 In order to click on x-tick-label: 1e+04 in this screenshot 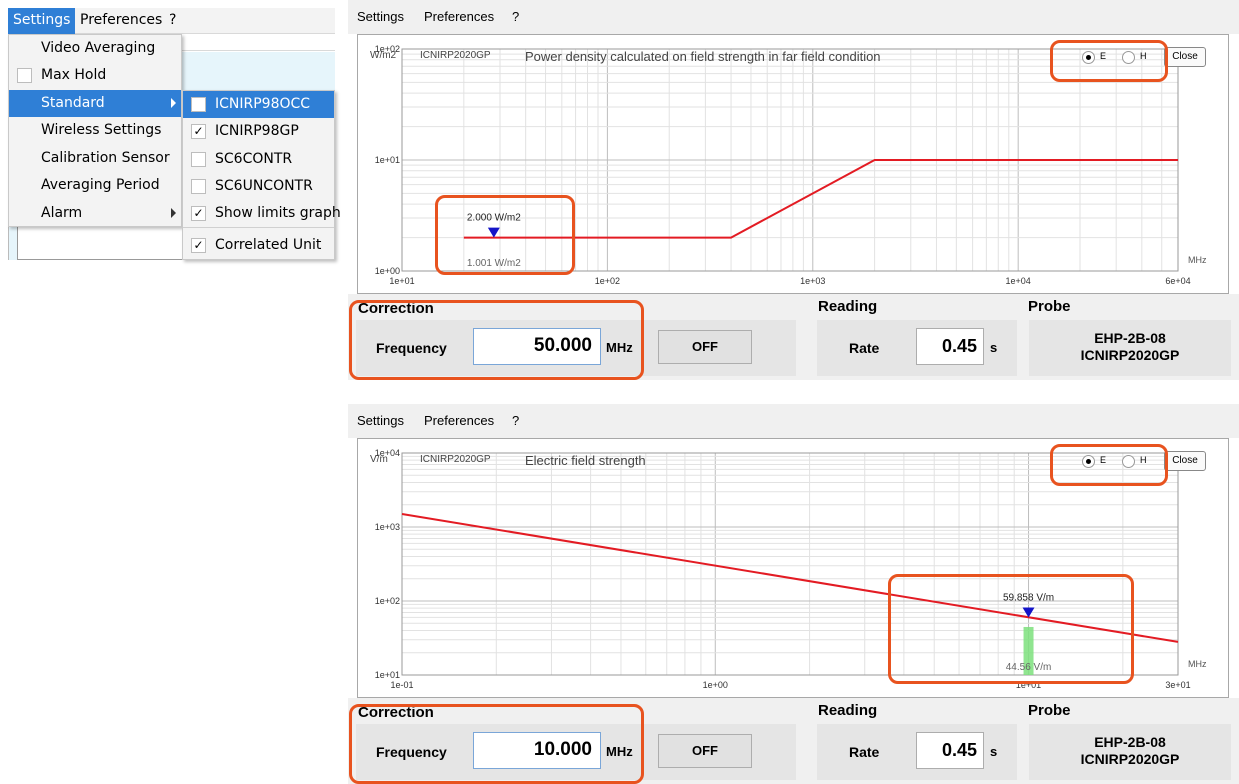, I will do `click(1018, 281)`.